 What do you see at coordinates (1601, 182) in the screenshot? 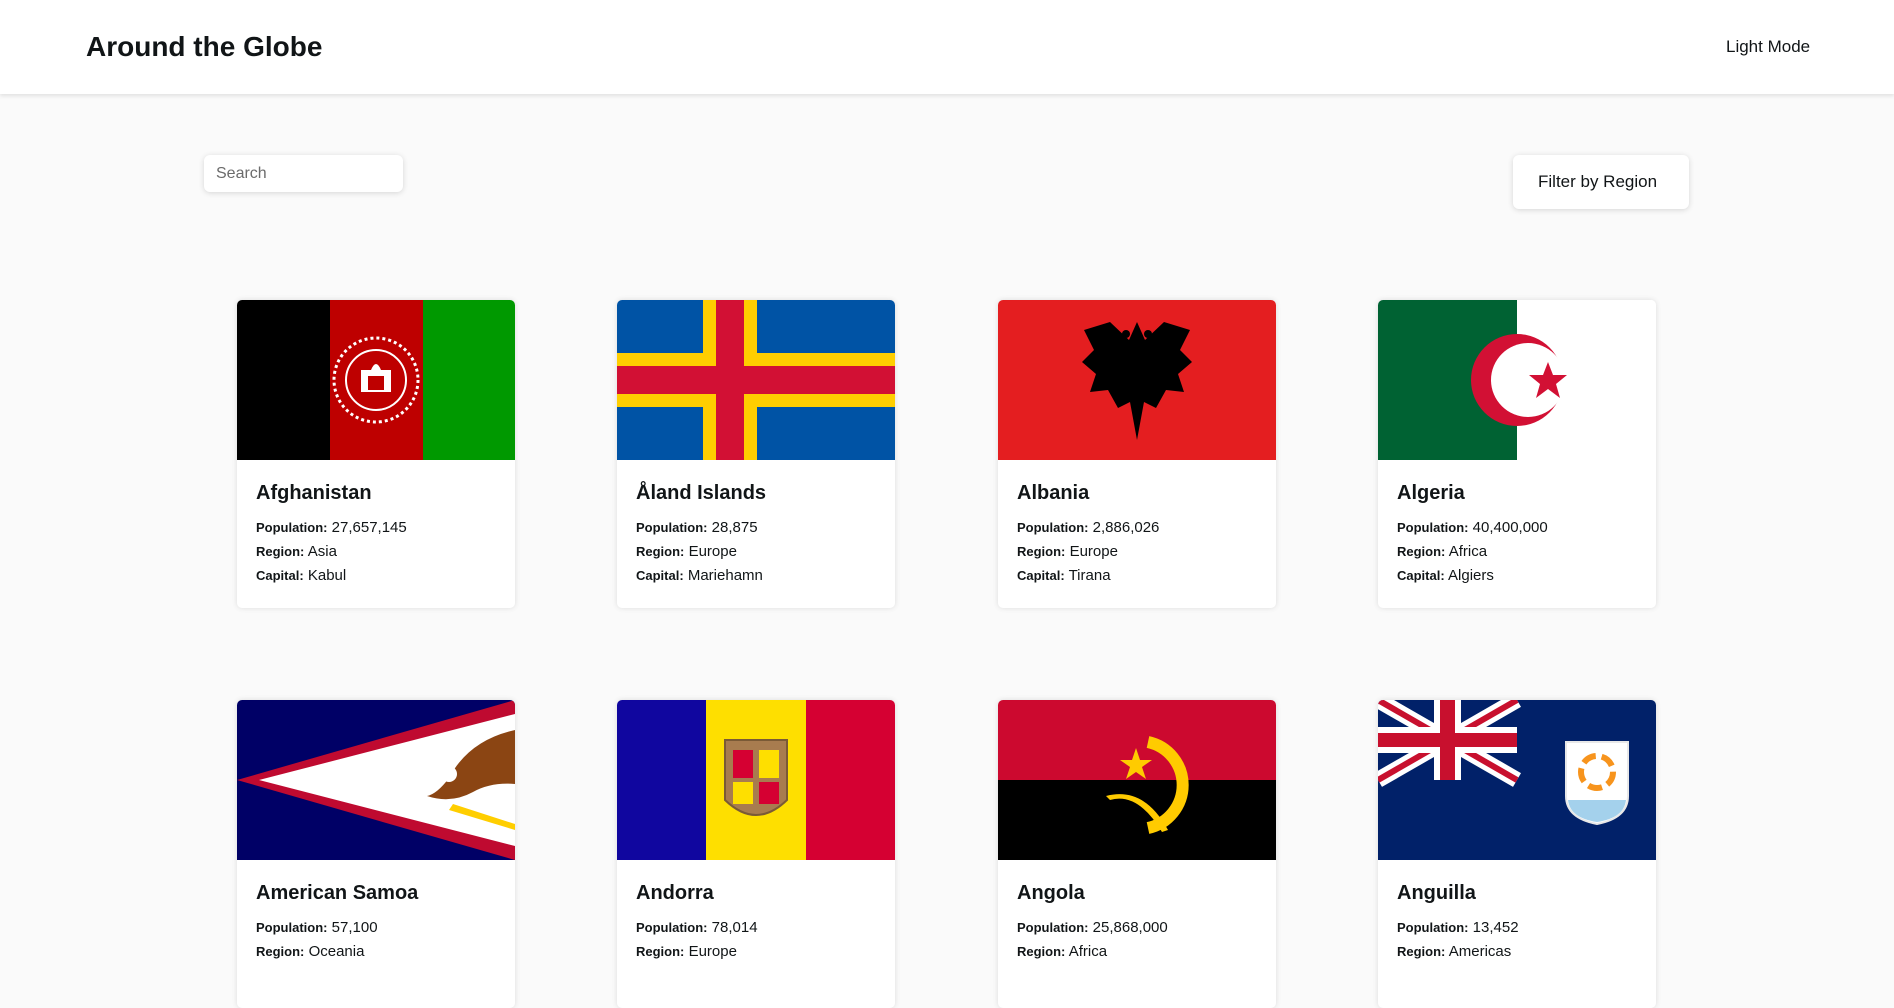
I see `filter-by-region-dropdown: Filter by Region` at bounding box center [1601, 182].